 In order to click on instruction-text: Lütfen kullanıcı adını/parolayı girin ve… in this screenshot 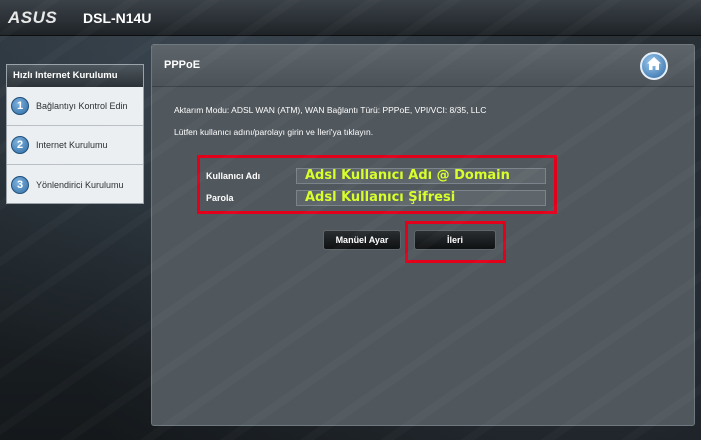, I will do `click(274, 132)`.